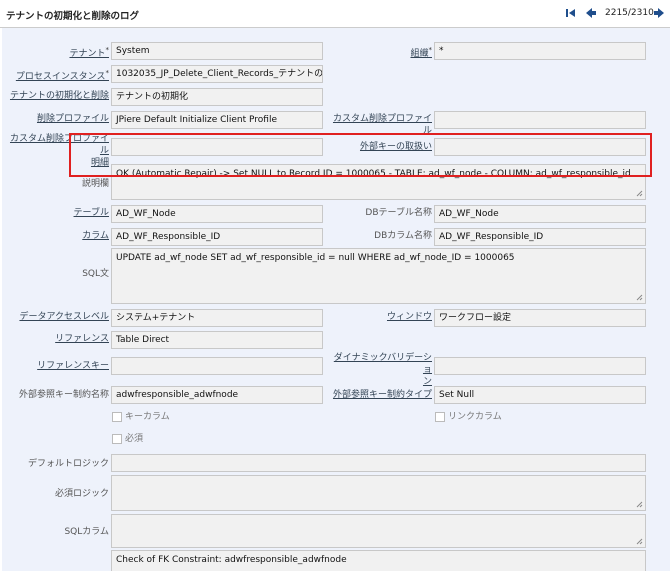 This screenshot has height=571, width=670. I want to click on key-column-label: キーカラム, so click(147, 417).